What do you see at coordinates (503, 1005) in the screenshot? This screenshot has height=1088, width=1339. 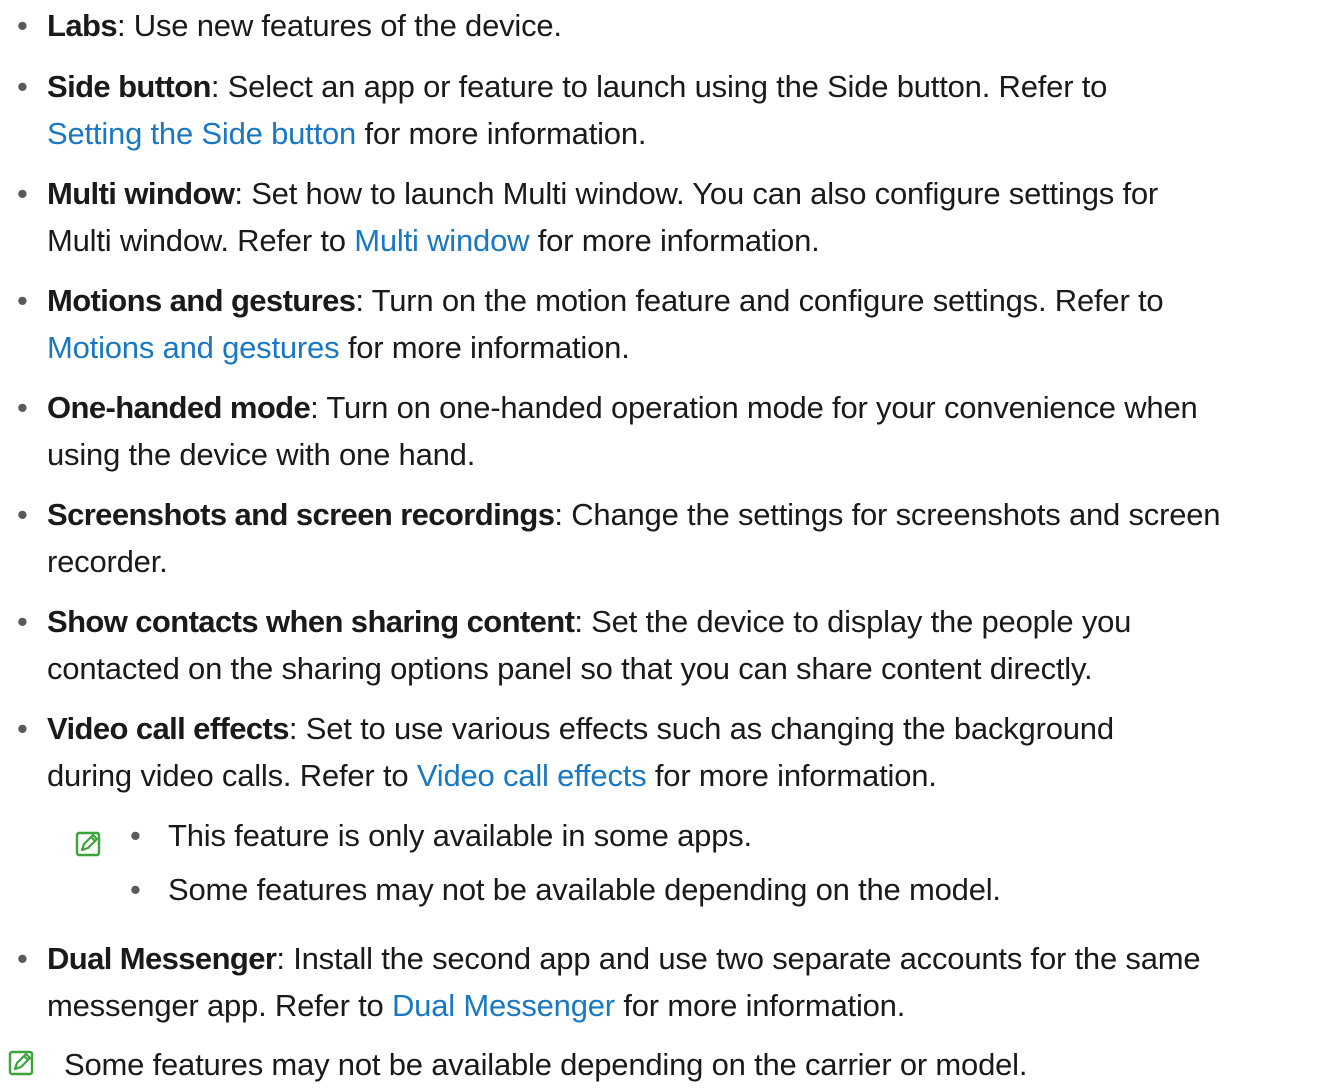 I see `link-dual-messenger: Dual Messenger` at bounding box center [503, 1005].